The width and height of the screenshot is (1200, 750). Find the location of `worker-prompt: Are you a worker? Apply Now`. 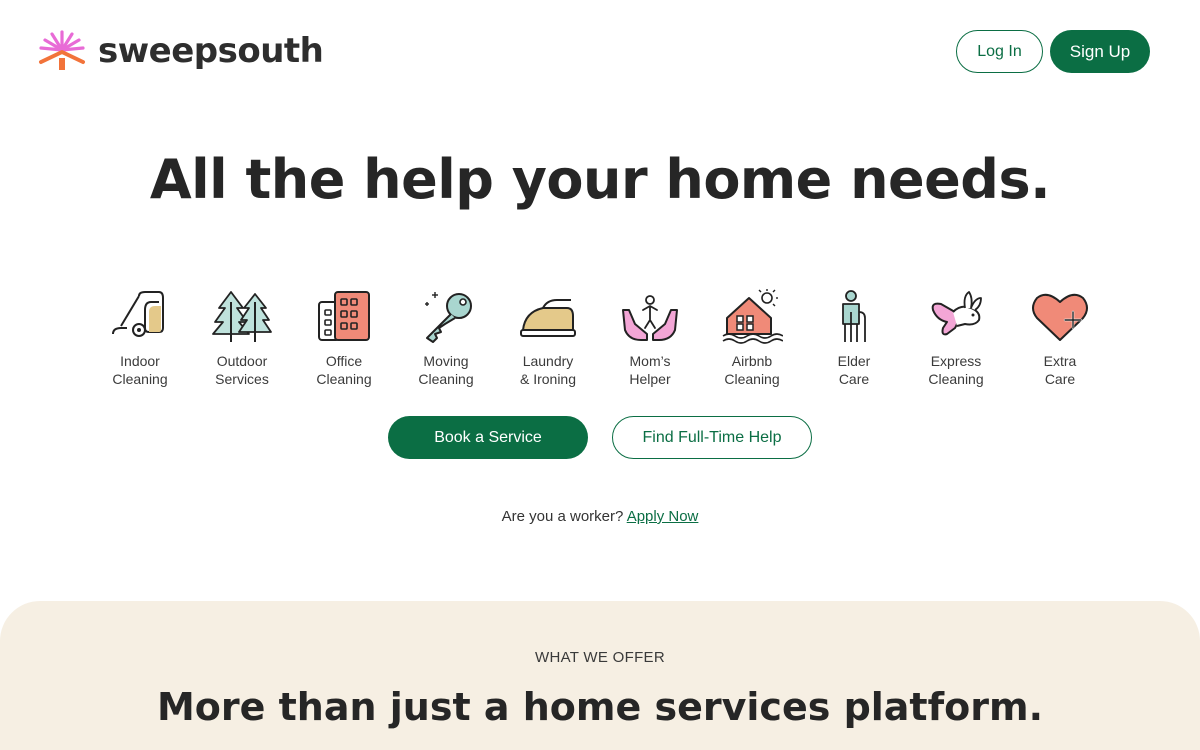

worker-prompt: Are you a worker? Apply Now is located at coordinates (600, 516).